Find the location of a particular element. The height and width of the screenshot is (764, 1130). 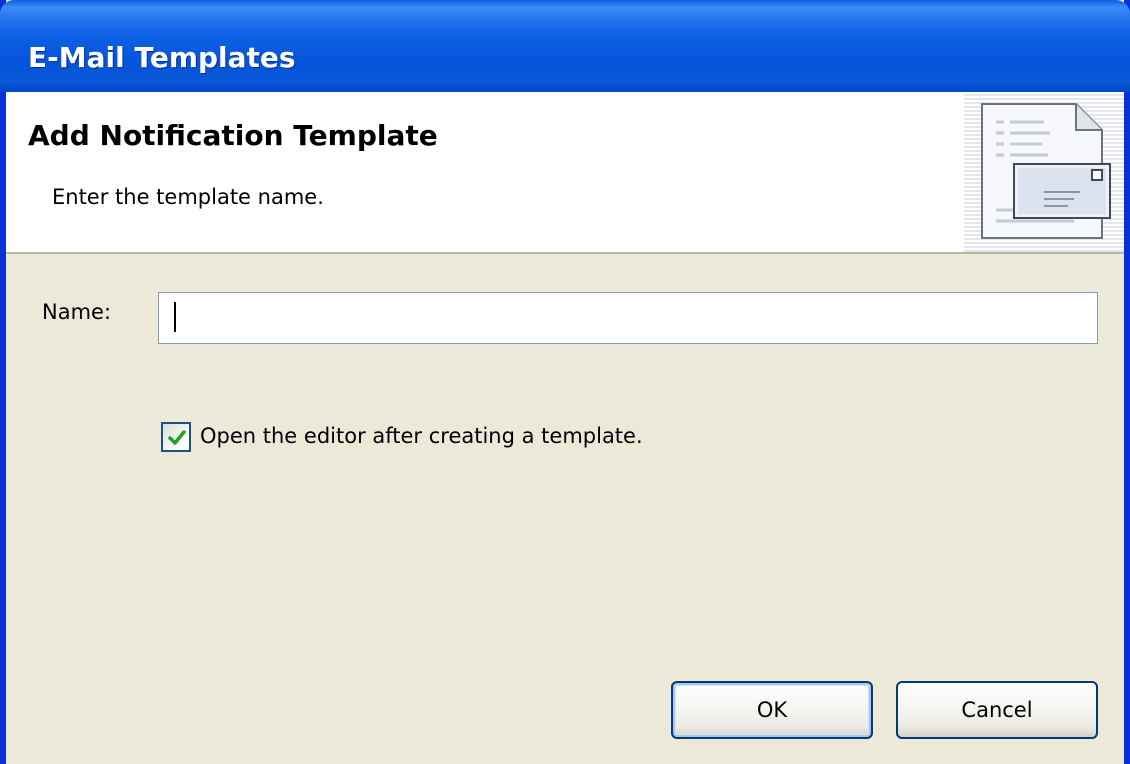

checkmark-icon is located at coordinates (177, 437).